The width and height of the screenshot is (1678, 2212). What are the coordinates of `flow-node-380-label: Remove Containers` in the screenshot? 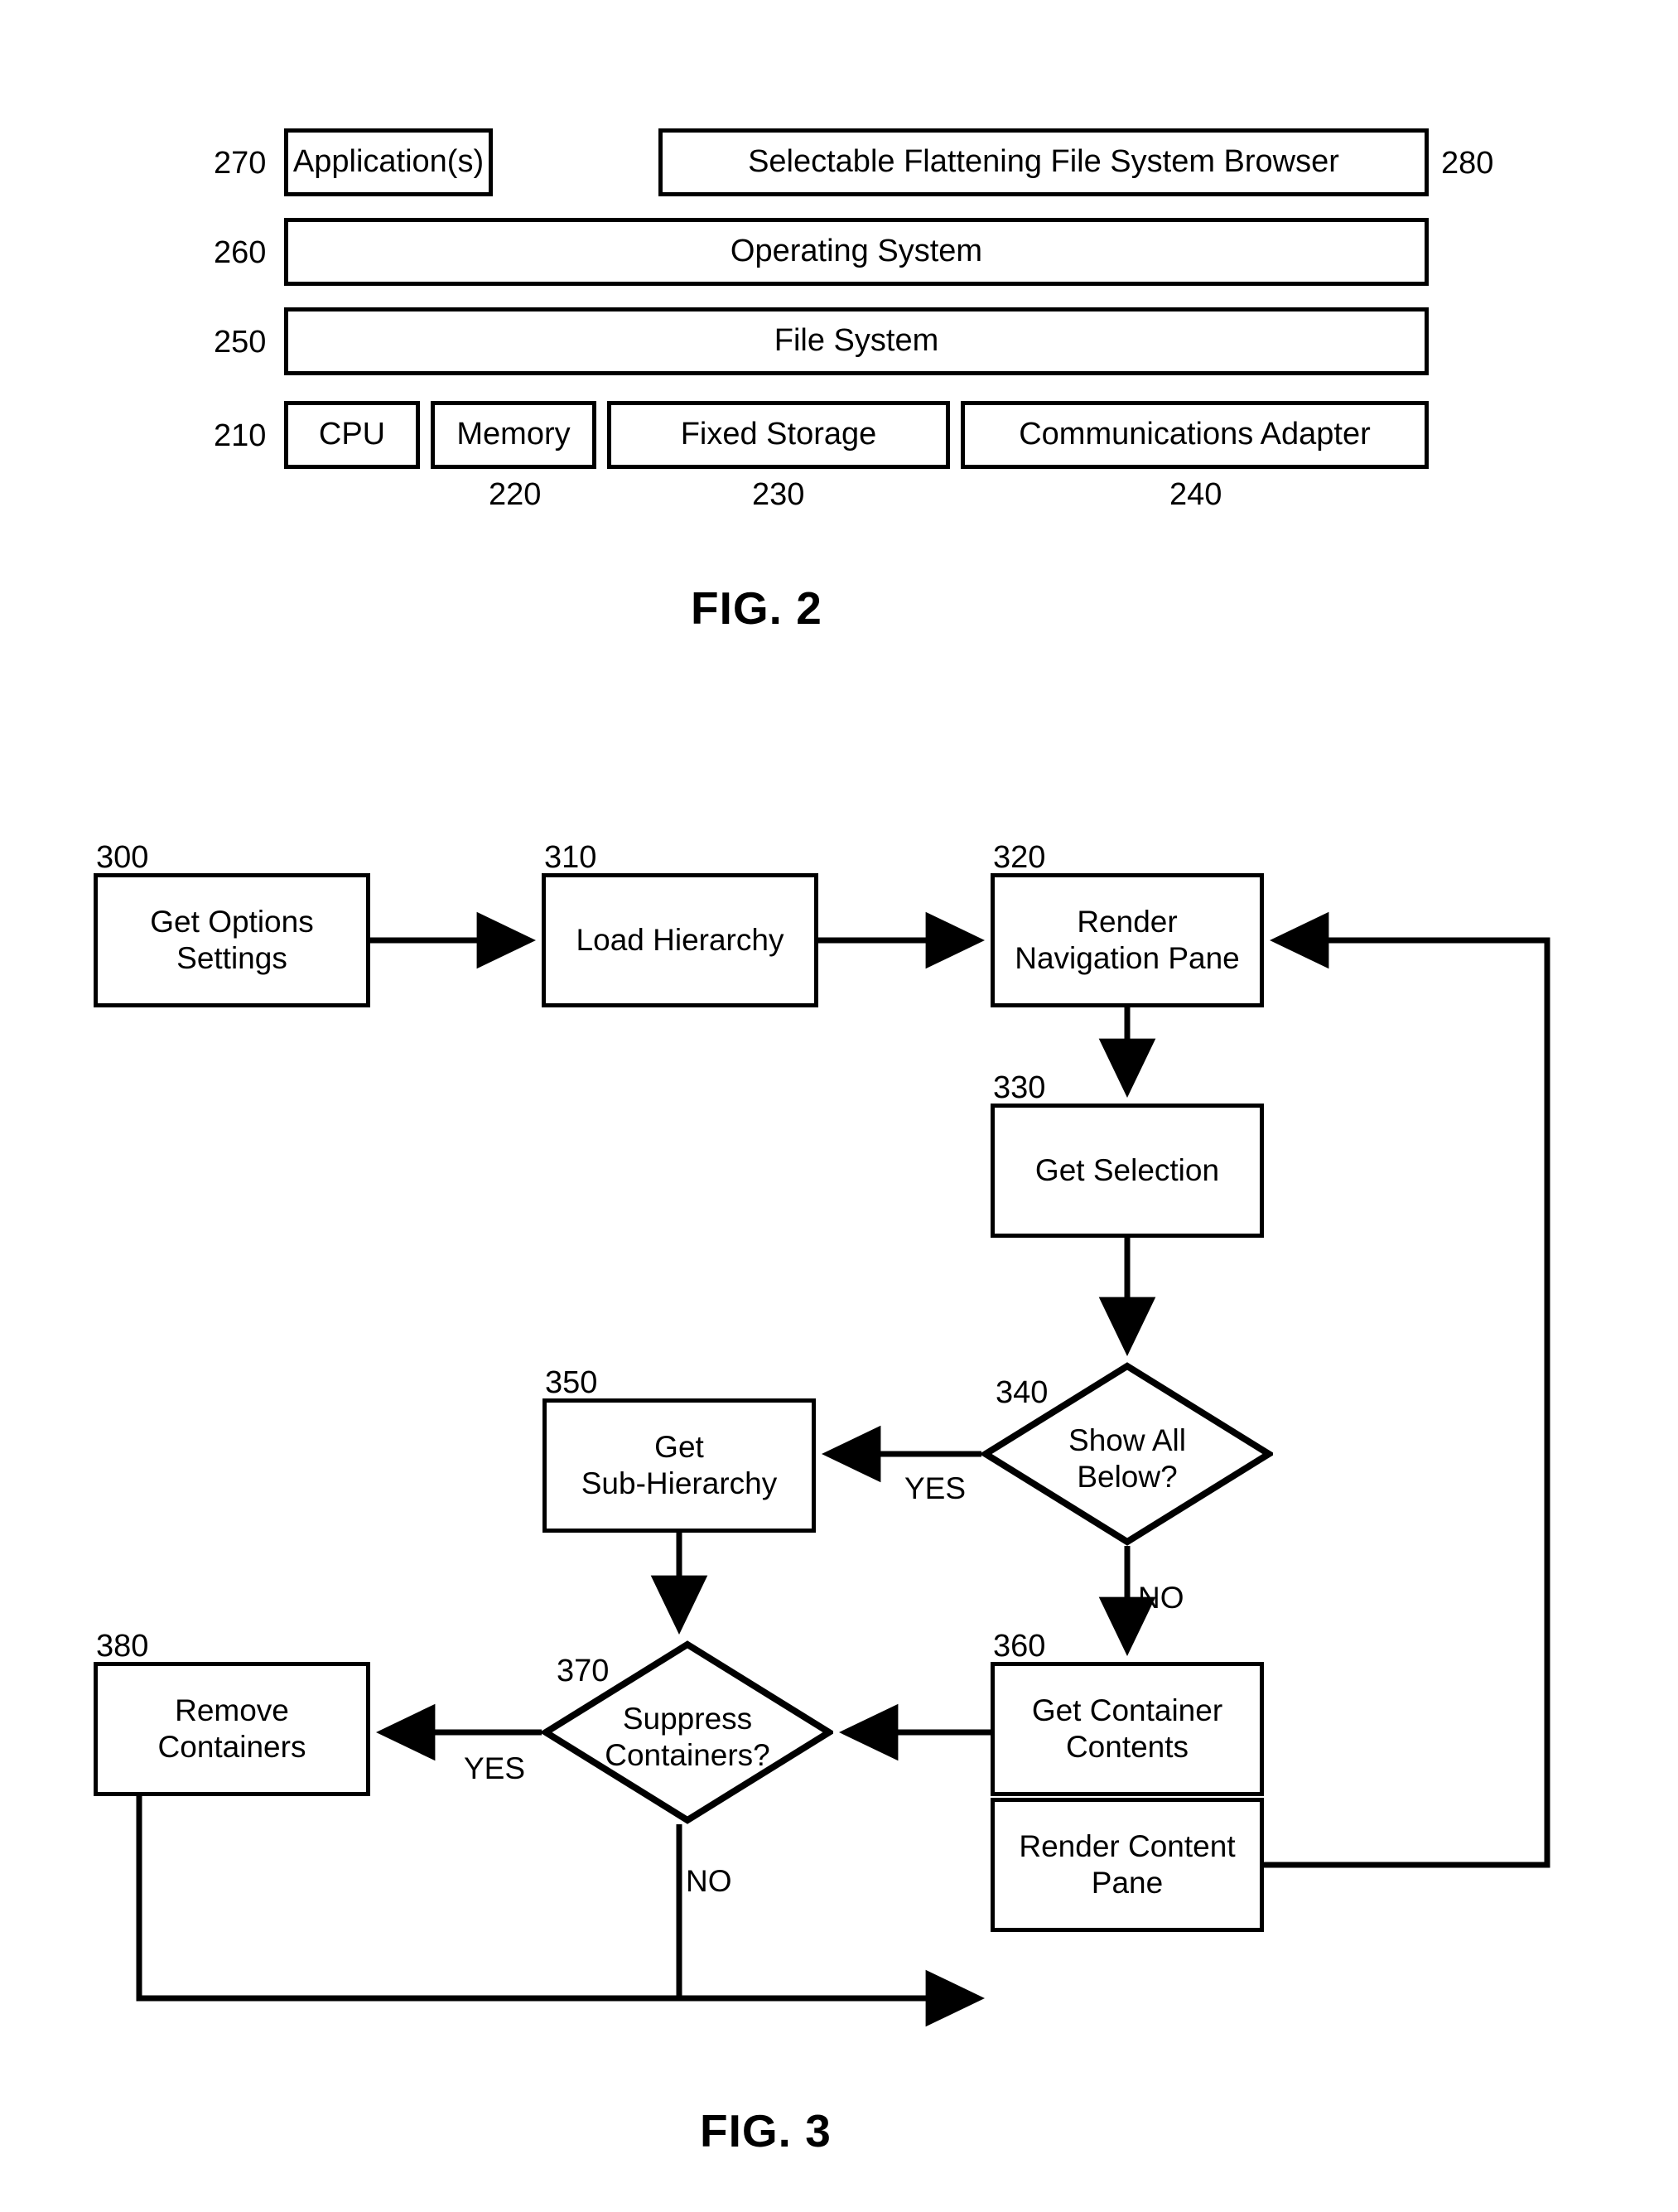 It's located at (232, 1728).